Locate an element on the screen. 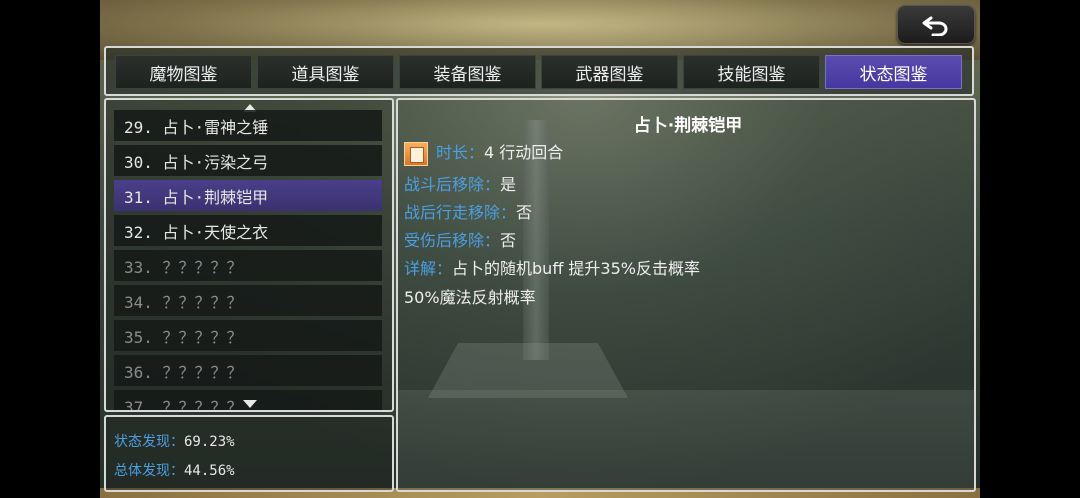  hurt-remove-line: 受伤后移除：否 is located at coordinates (460, 239).